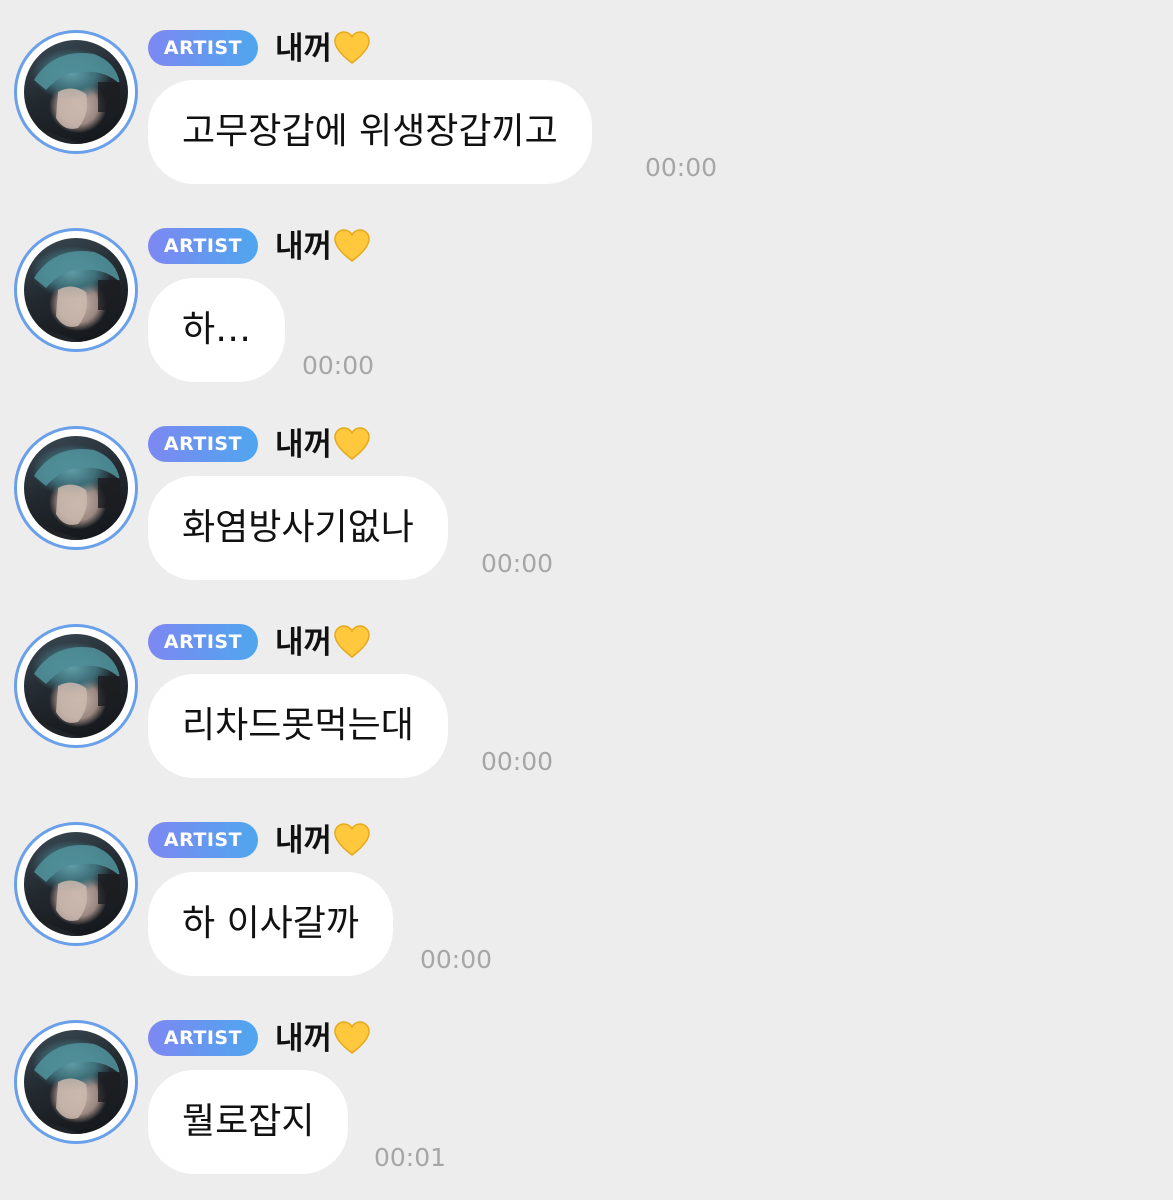 This screenshot has width=1173, height=1200. Describe the element at coordinates (248, 1122) in the screenshot. I see `message-bubble: 뭘로잡지` at that location.